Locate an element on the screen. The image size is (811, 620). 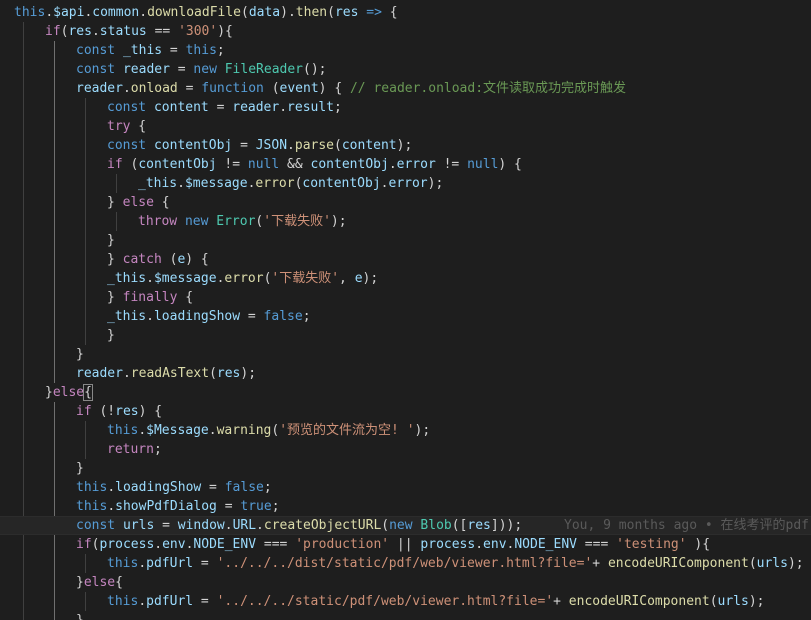
code-token: error is located at coordinates (408, 183).